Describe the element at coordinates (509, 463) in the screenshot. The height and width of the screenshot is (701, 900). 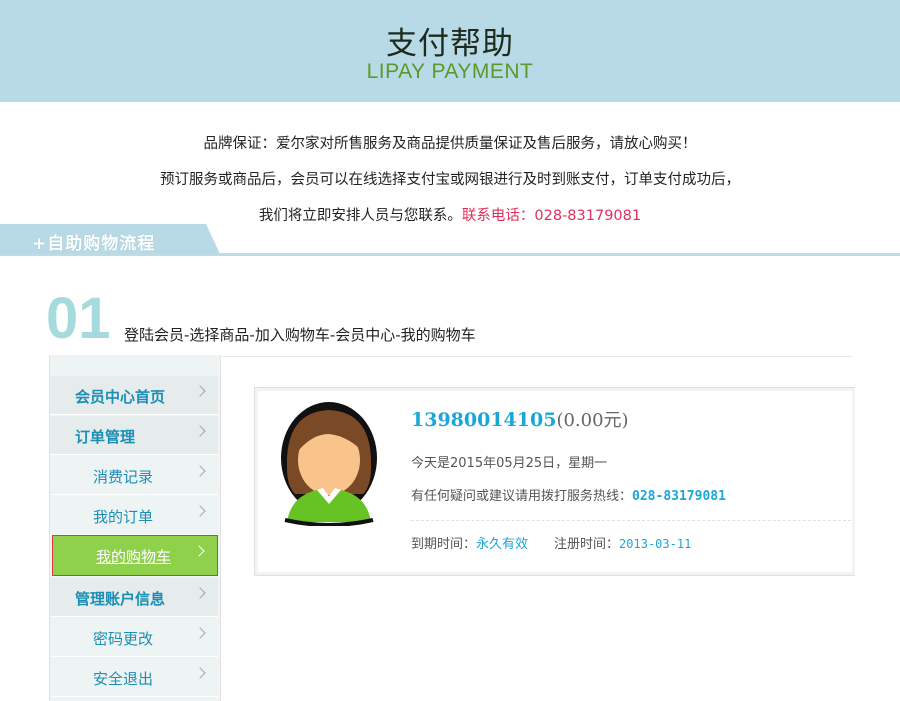
I see `today-date: 今天是2015年05月25日，星期一` at that location.